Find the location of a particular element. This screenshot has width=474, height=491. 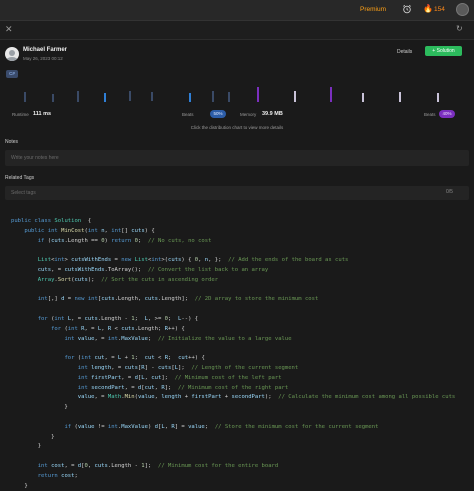

code-token: public class is located at coordinates (33, 221).